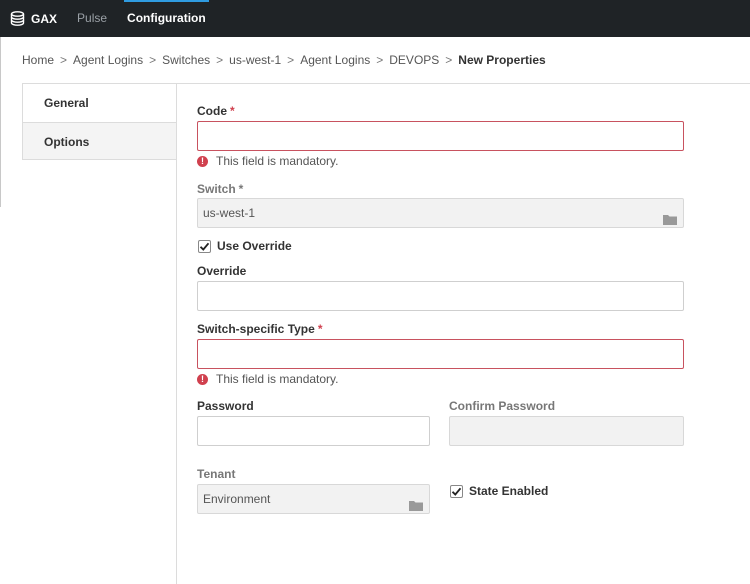 The height and width of the screenshot is (584, 750). I want to click on tenant-value: Environment, so click(237, 499).